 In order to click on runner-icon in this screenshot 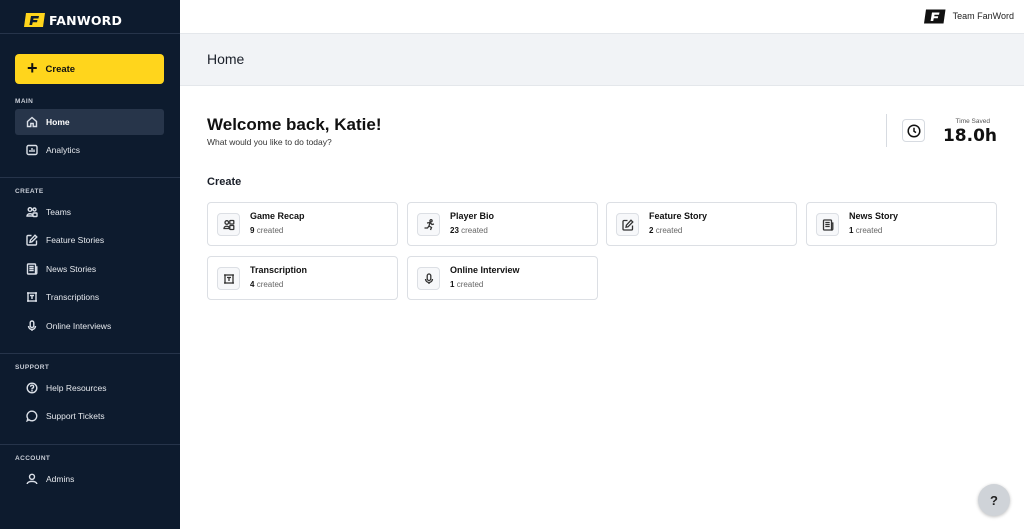, I will do `click(428, 224)`.